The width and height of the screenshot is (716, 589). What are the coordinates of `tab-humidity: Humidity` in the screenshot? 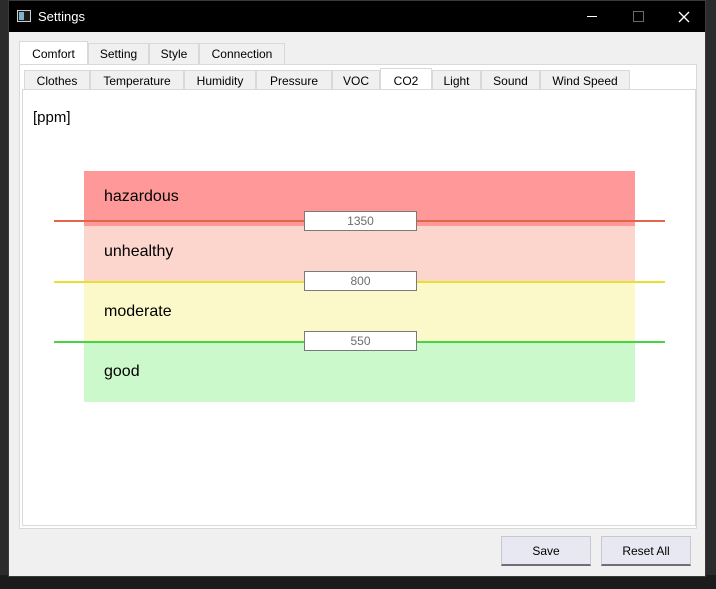 It's located at (220, 80).